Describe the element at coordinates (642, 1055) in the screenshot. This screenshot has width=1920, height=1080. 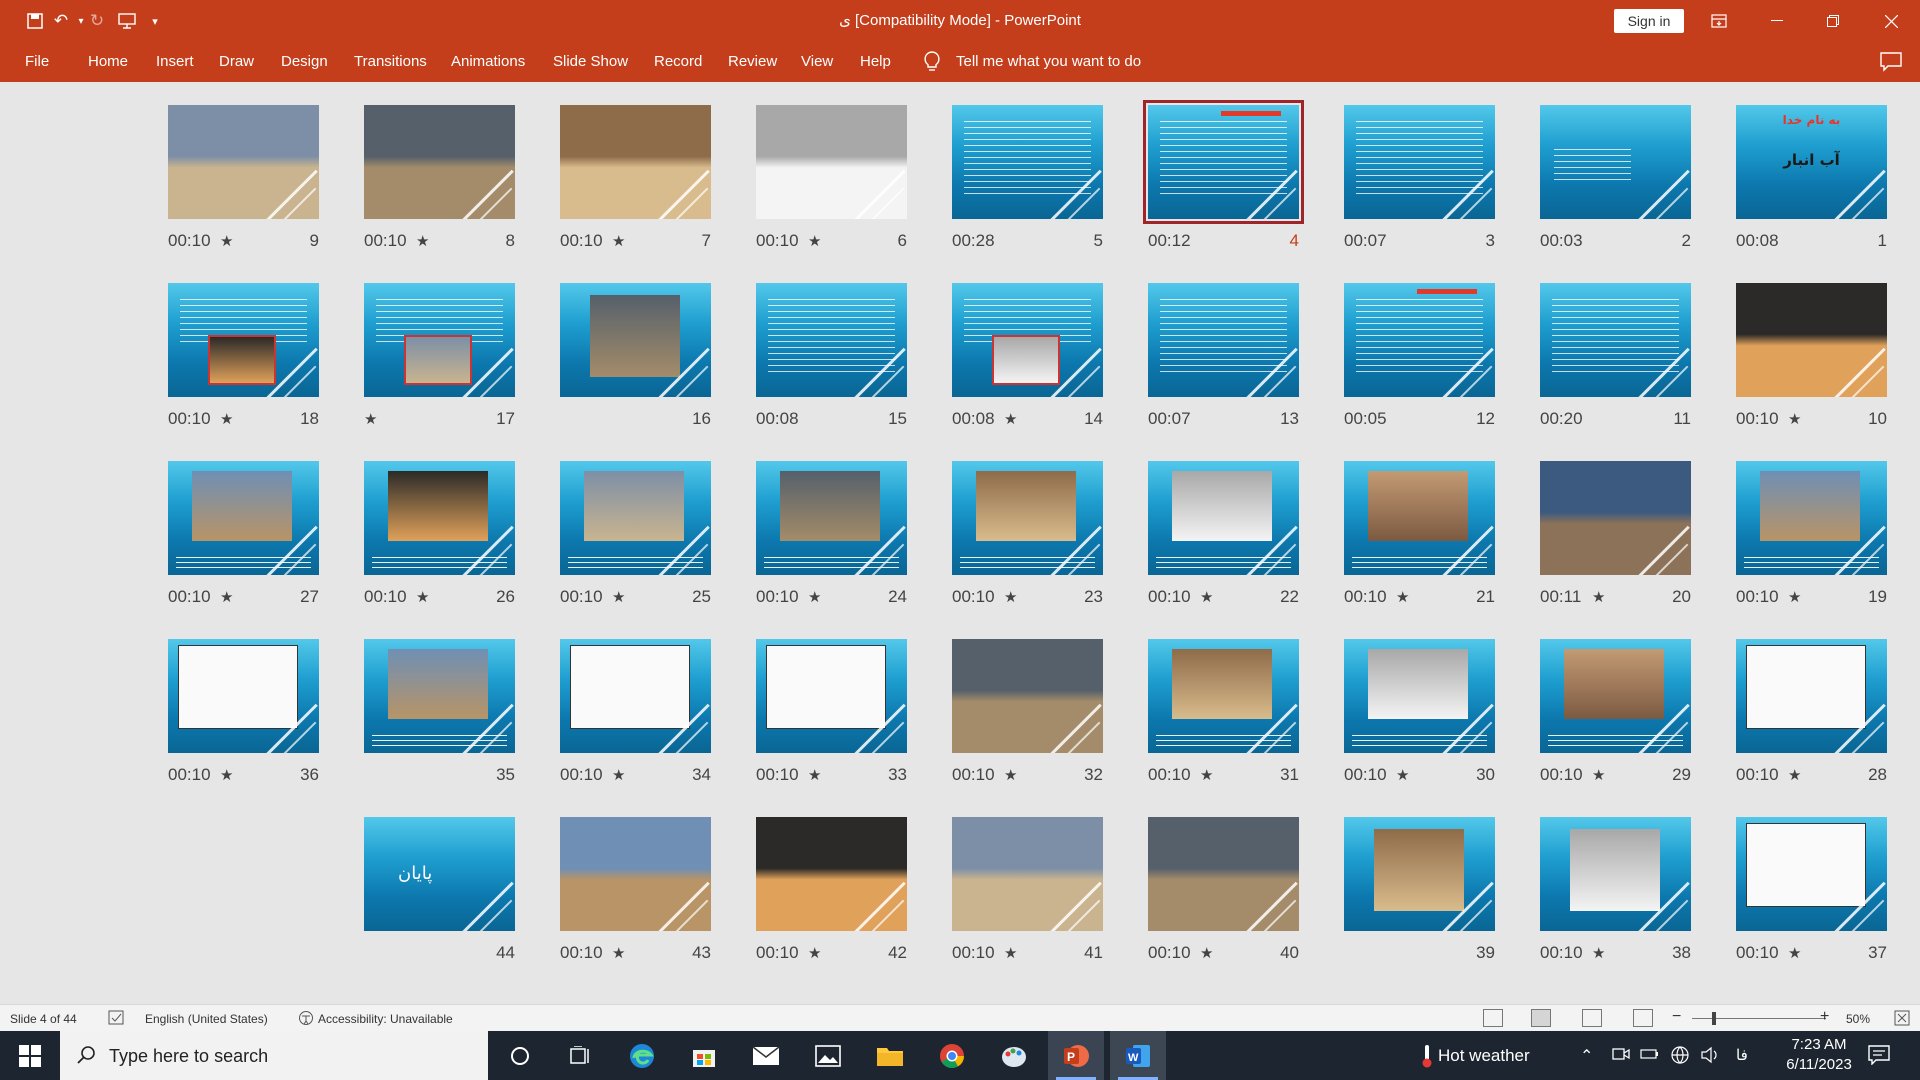
I see `edge-icon` at that location.